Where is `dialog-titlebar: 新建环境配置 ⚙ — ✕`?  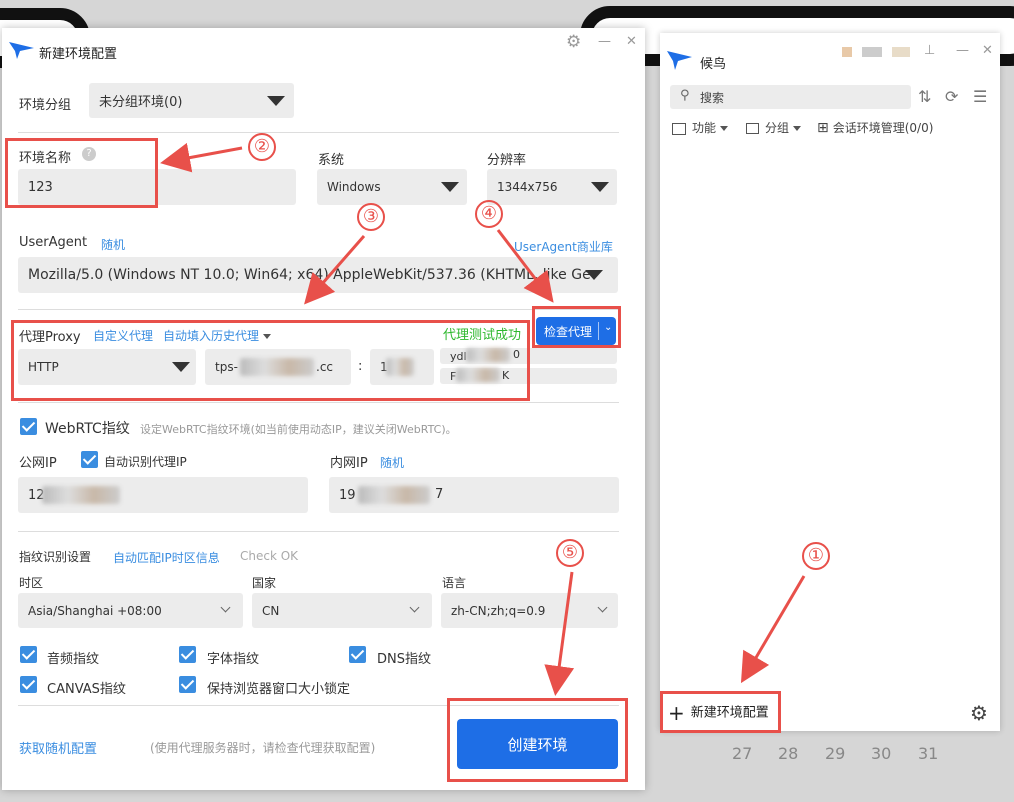 dialog-titlebar: 新建环境配置 ⚙ — ✕ is located at coordinates (323, 51).